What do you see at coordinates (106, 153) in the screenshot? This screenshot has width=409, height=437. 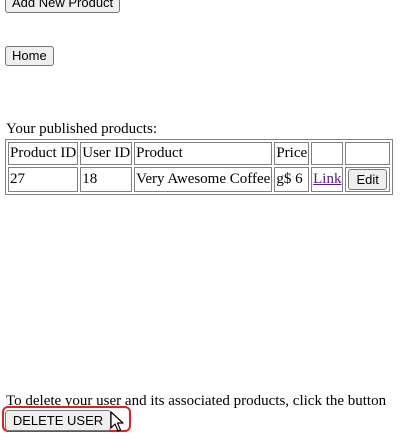 I see `column-header-user-id: User ID` at bounding box center [106, 153].